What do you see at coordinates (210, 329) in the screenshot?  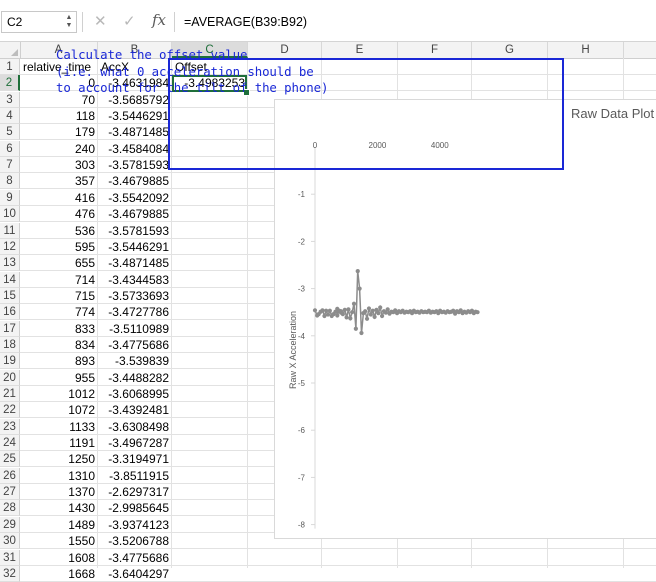 I see `cell-c17` at bounding box center [210, 329].